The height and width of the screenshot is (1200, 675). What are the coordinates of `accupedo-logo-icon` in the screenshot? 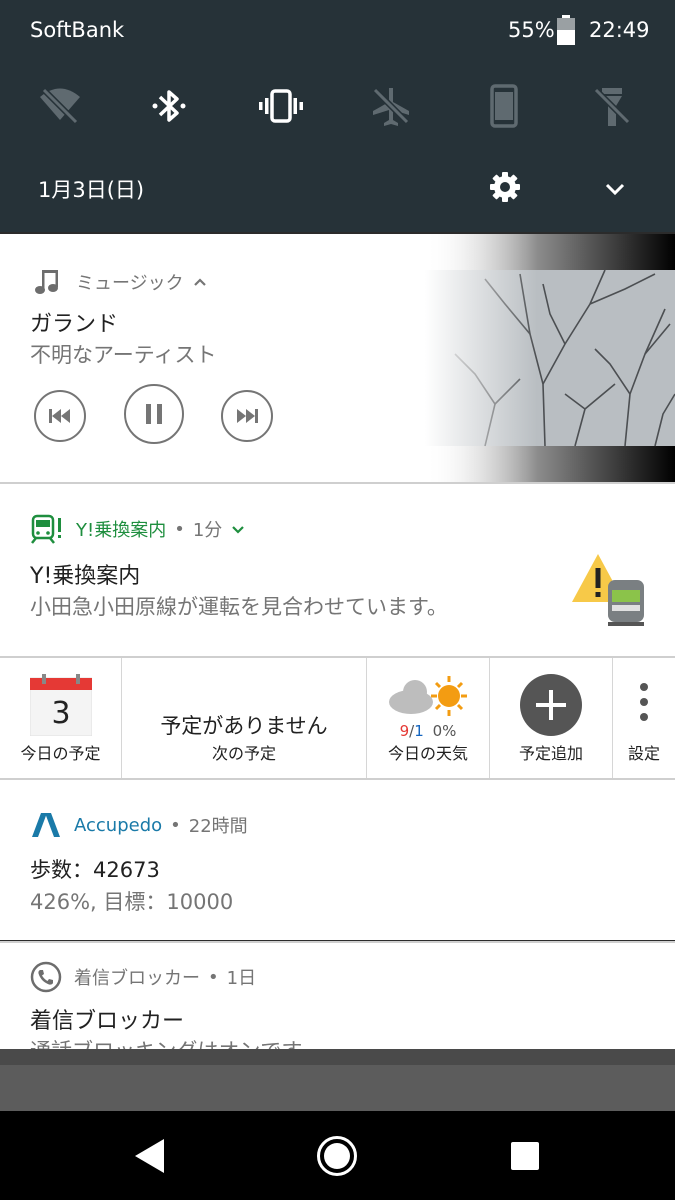 It's located at (46, 825).